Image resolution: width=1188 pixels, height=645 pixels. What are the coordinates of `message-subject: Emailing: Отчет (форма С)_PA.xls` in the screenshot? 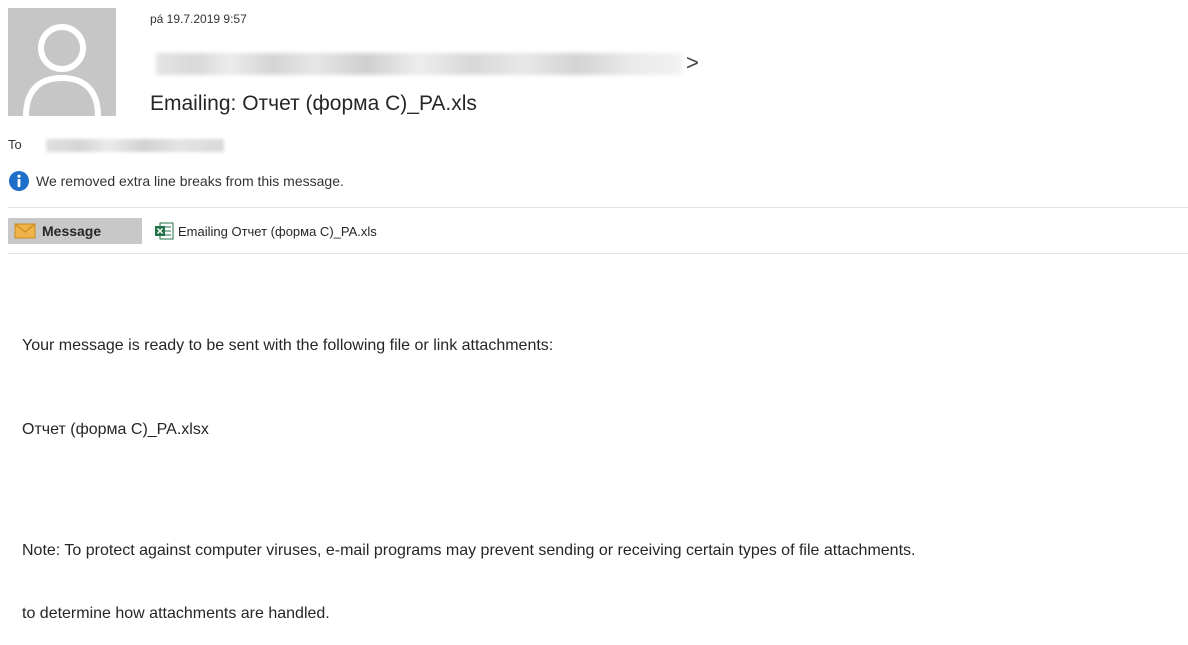 It's located at (313, 103).